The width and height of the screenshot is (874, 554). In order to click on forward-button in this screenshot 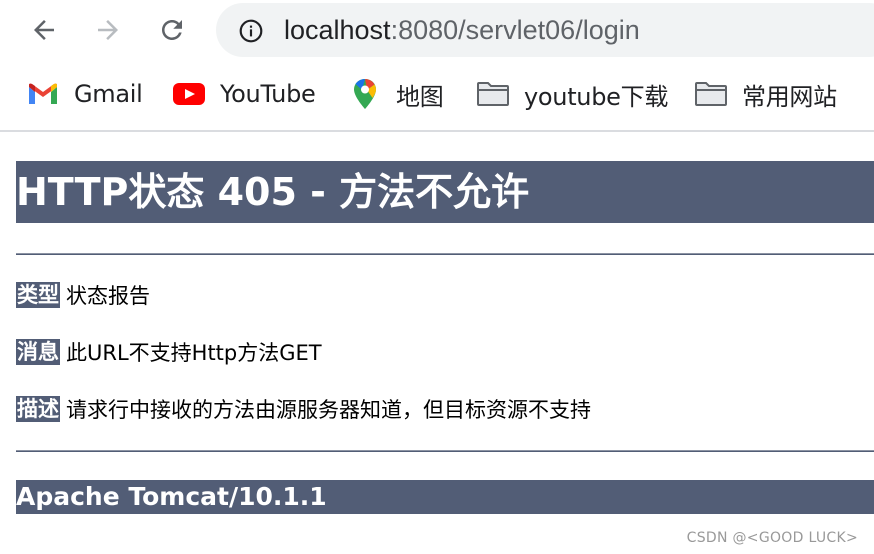, I will do `click(108, 30)`.